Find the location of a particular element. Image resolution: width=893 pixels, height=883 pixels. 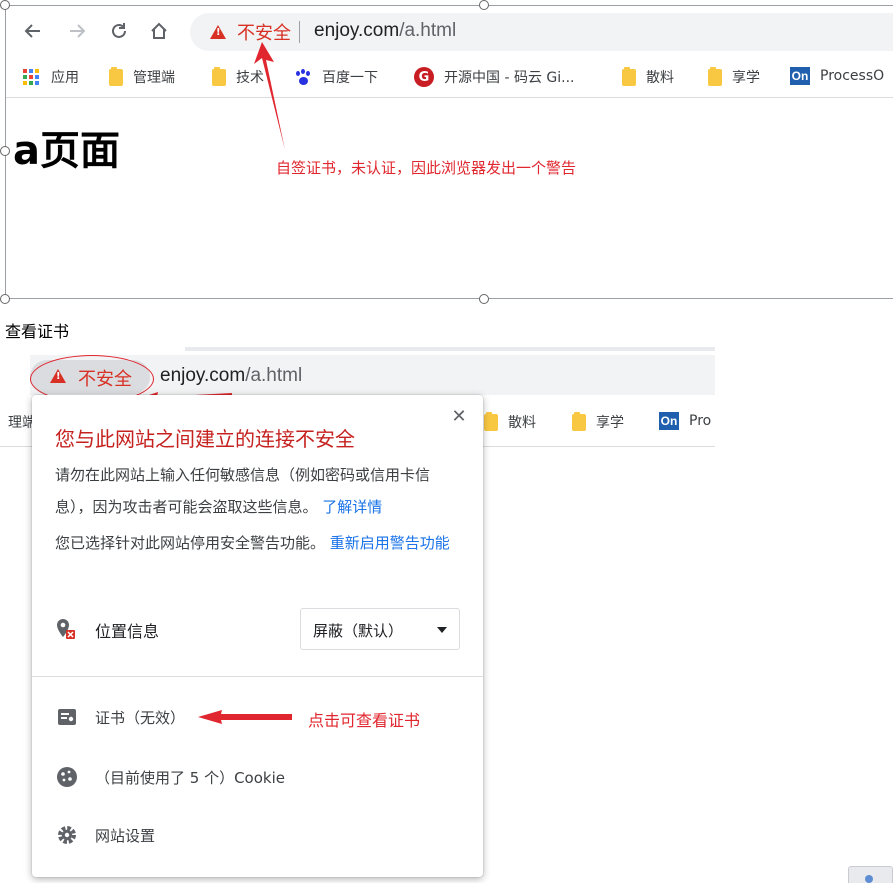

annotation-arrow-cert is located at coordinates (245, 717).